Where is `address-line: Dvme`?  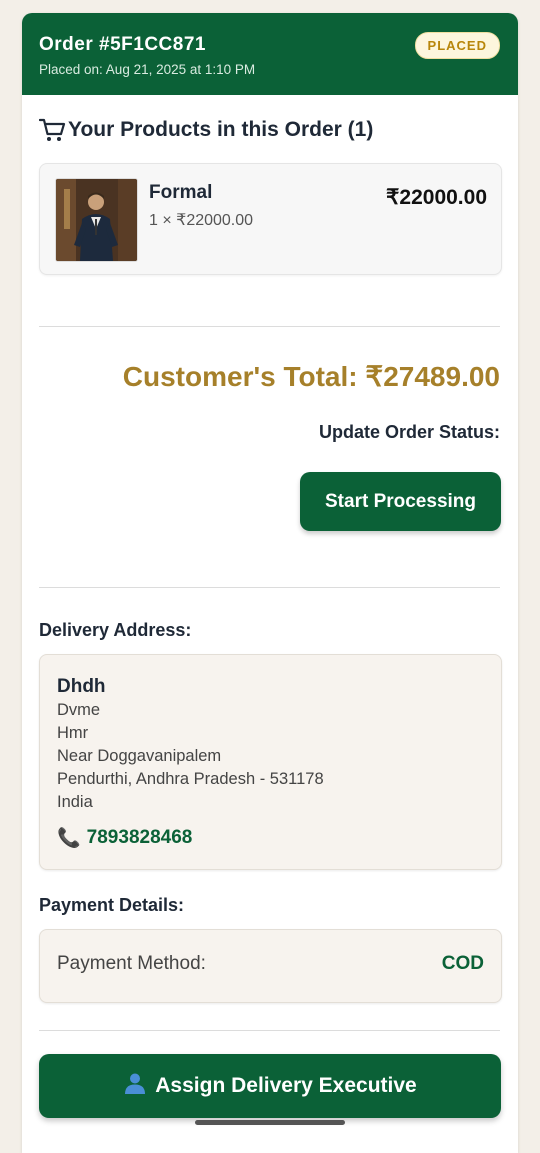 address-line: Dvme is located at coordinates (79, 710).